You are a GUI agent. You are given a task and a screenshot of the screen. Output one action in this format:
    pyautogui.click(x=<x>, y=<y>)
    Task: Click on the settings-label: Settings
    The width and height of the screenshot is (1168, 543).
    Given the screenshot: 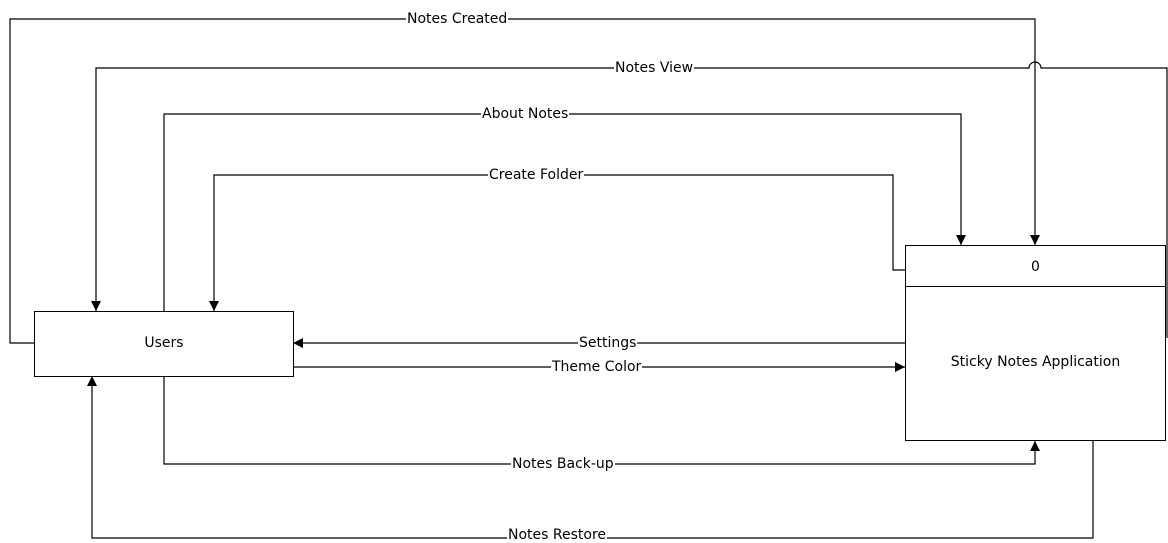 What is the action you would take?
    pyautogui.click(x=608, y=343)
    